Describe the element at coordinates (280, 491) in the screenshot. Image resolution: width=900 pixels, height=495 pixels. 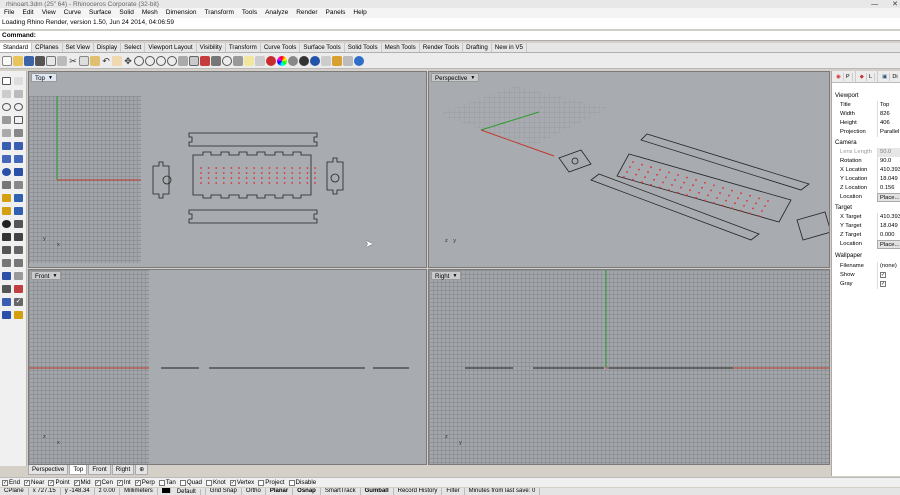
I see `status-planar: Planar` at that location.